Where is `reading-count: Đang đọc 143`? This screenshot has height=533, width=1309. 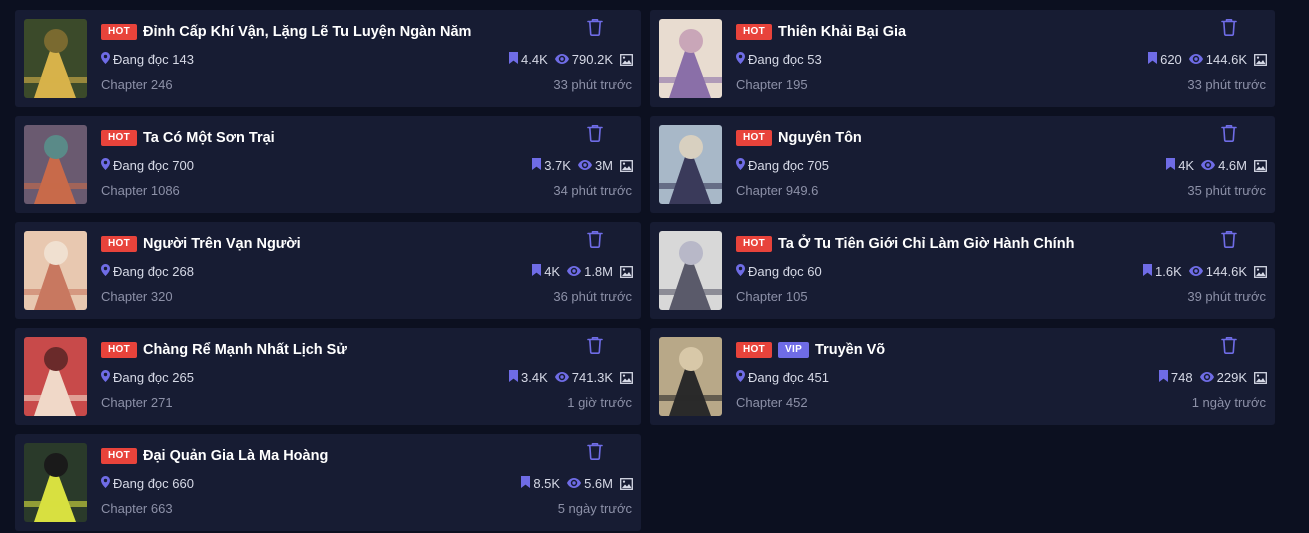
reading-count: Đang đọc 143 is located at coordinates (147, 59).